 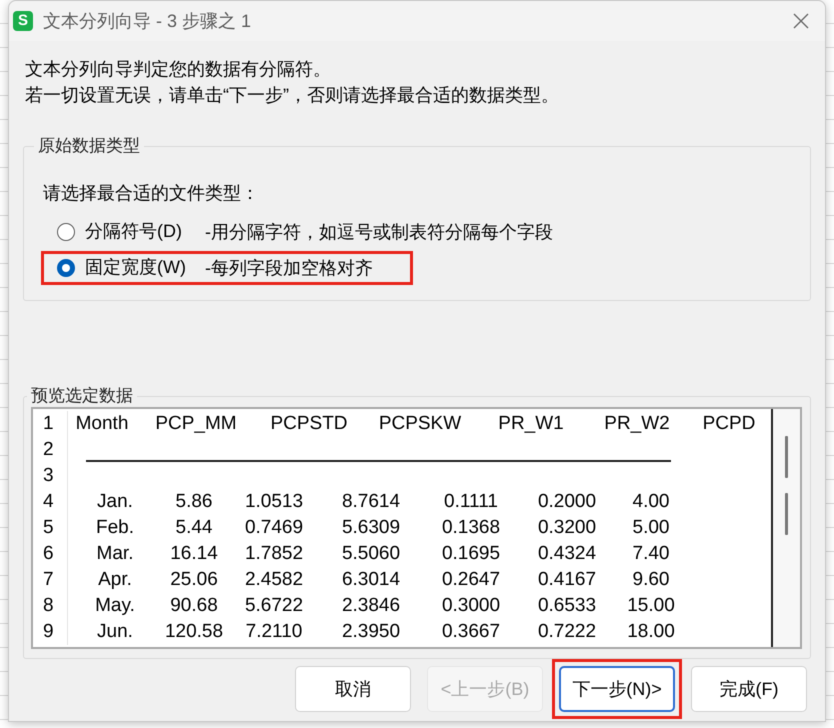 I want to click on group-legend: 原始数据类型, so click(x=89, y=146).